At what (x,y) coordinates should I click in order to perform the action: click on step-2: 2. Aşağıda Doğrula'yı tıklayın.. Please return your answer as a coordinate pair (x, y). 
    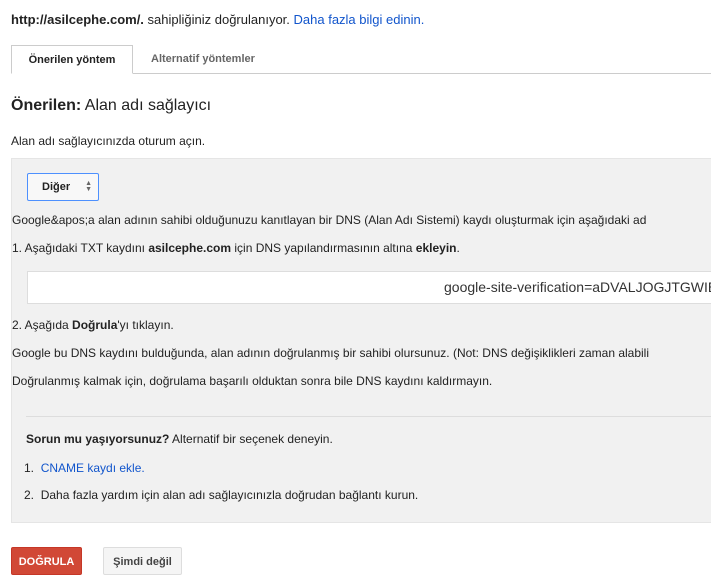
    Looking at the image, I should click on (93, 325).